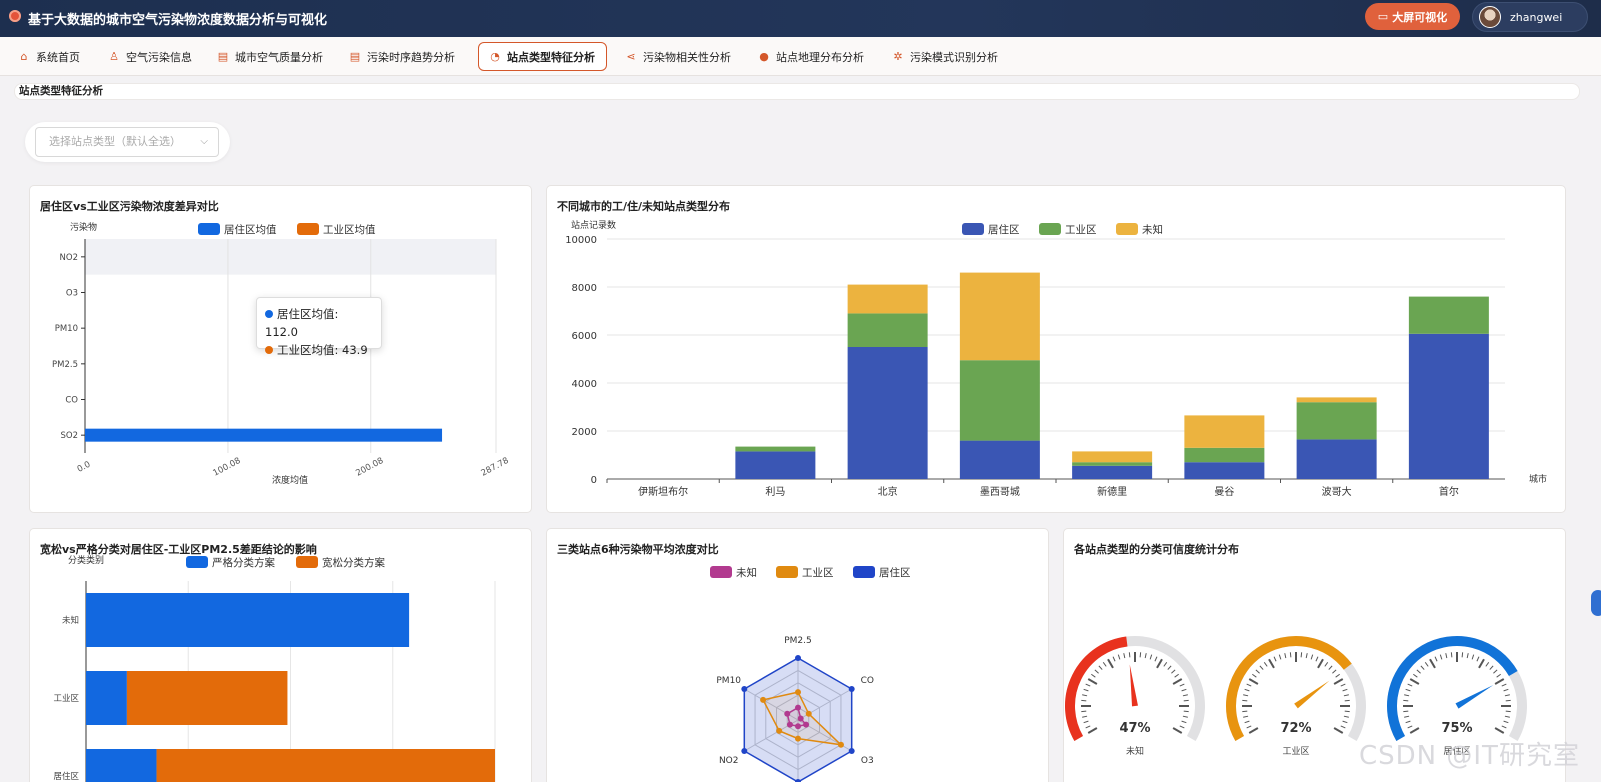  Describe the element at coordinates (150, 56) in the screenshot. I see `nav-air-info: ♙ 空气污染信息` at that location.